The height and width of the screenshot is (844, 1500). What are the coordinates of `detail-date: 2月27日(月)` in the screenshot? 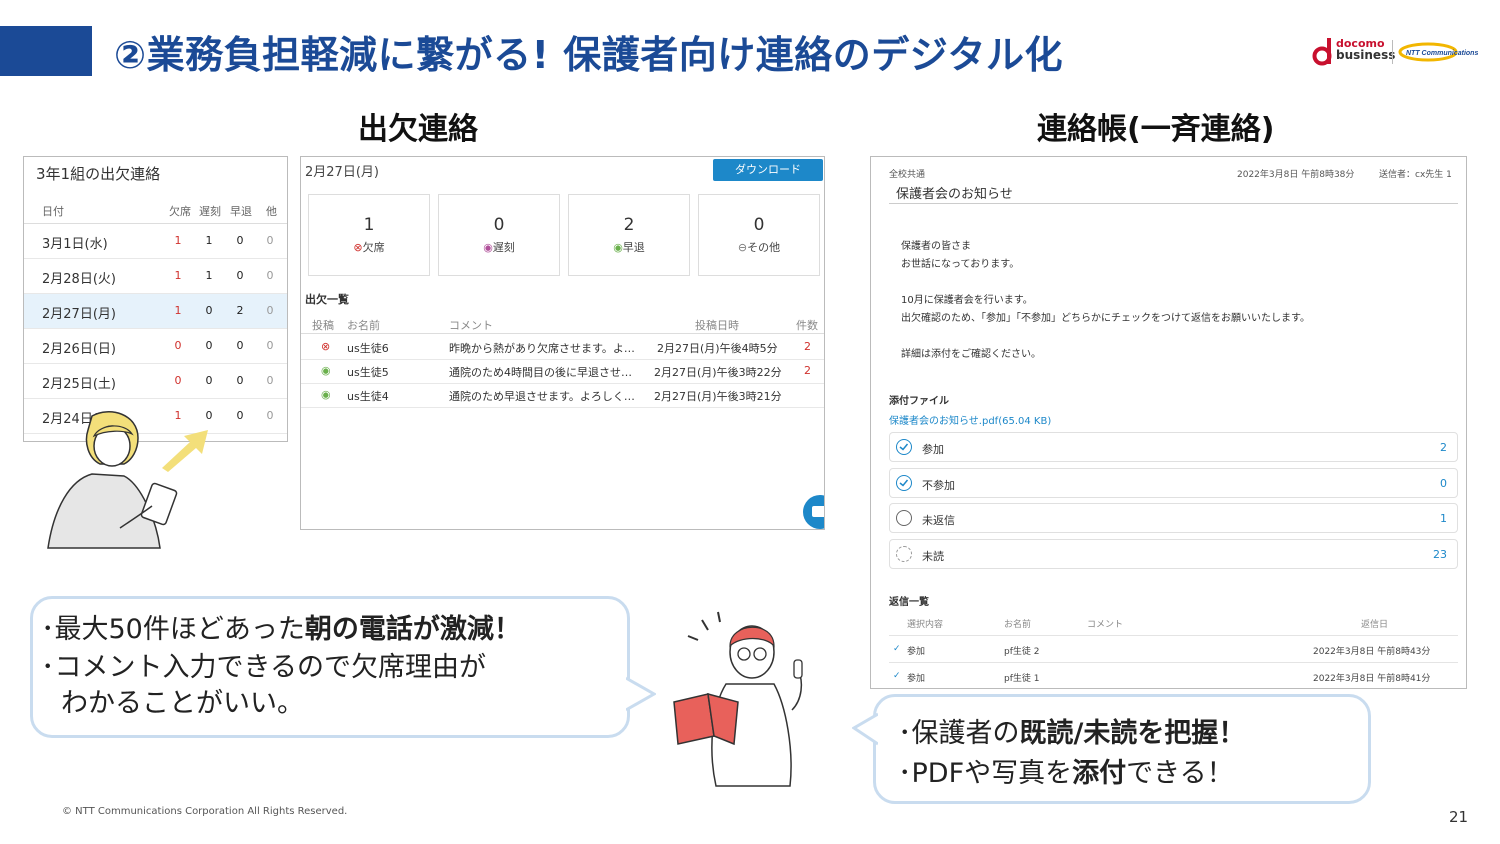 It's located at (342, 172).